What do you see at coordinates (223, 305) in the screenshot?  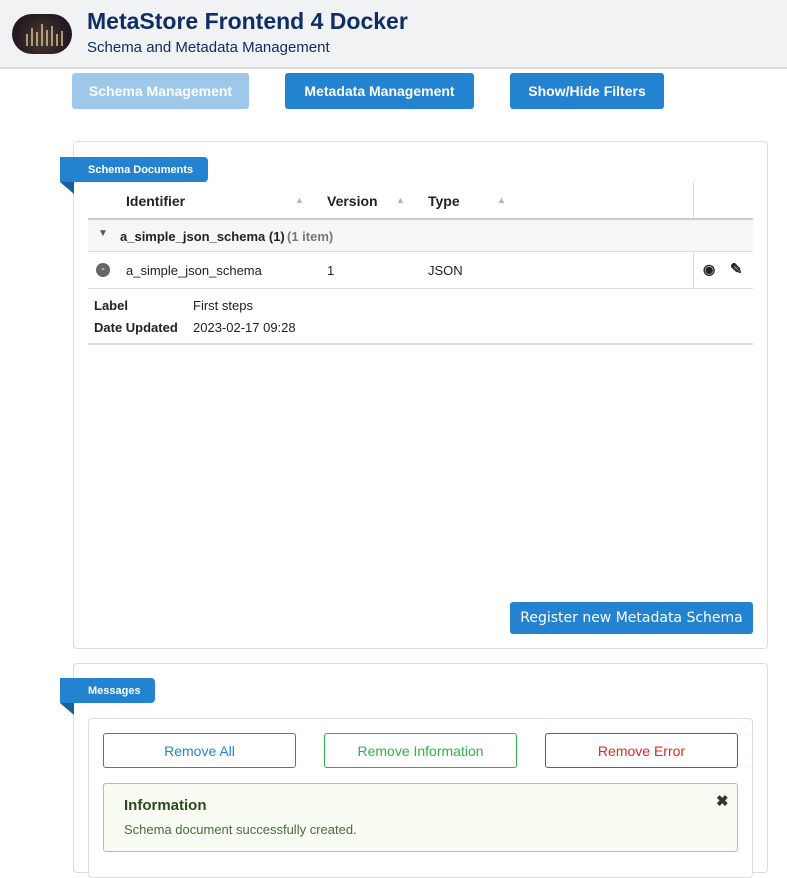 I see `detail-label-value: First steps` at bounding box center [223, 305].